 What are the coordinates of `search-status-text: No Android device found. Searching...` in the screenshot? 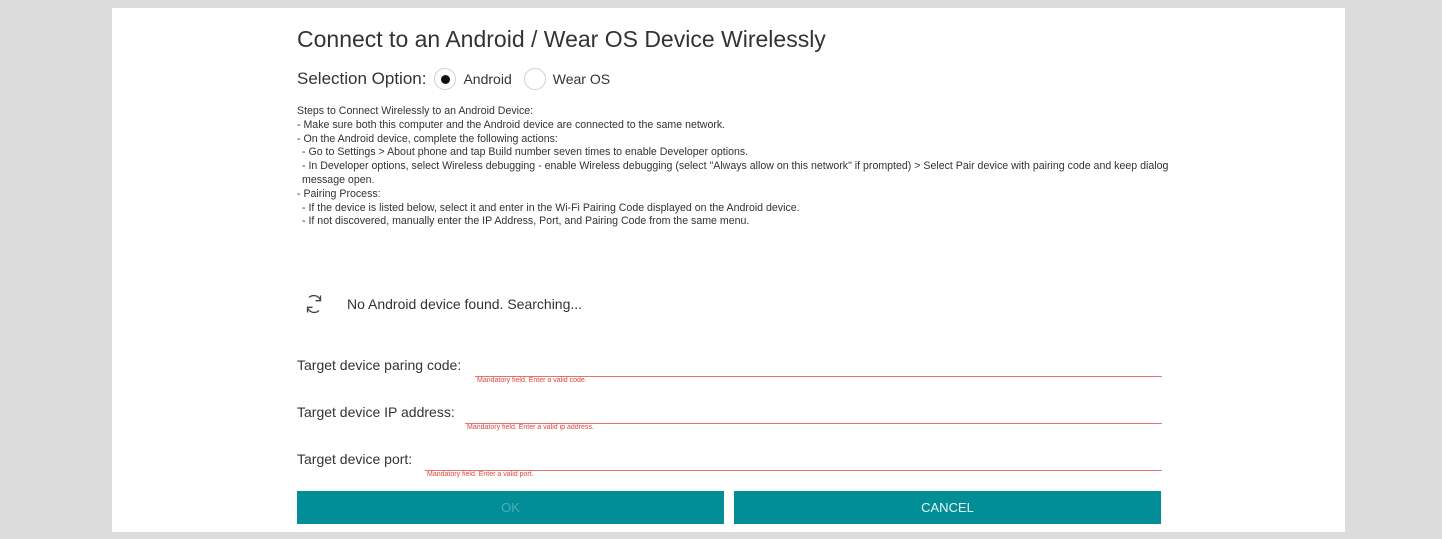 It's located at (465, 304).